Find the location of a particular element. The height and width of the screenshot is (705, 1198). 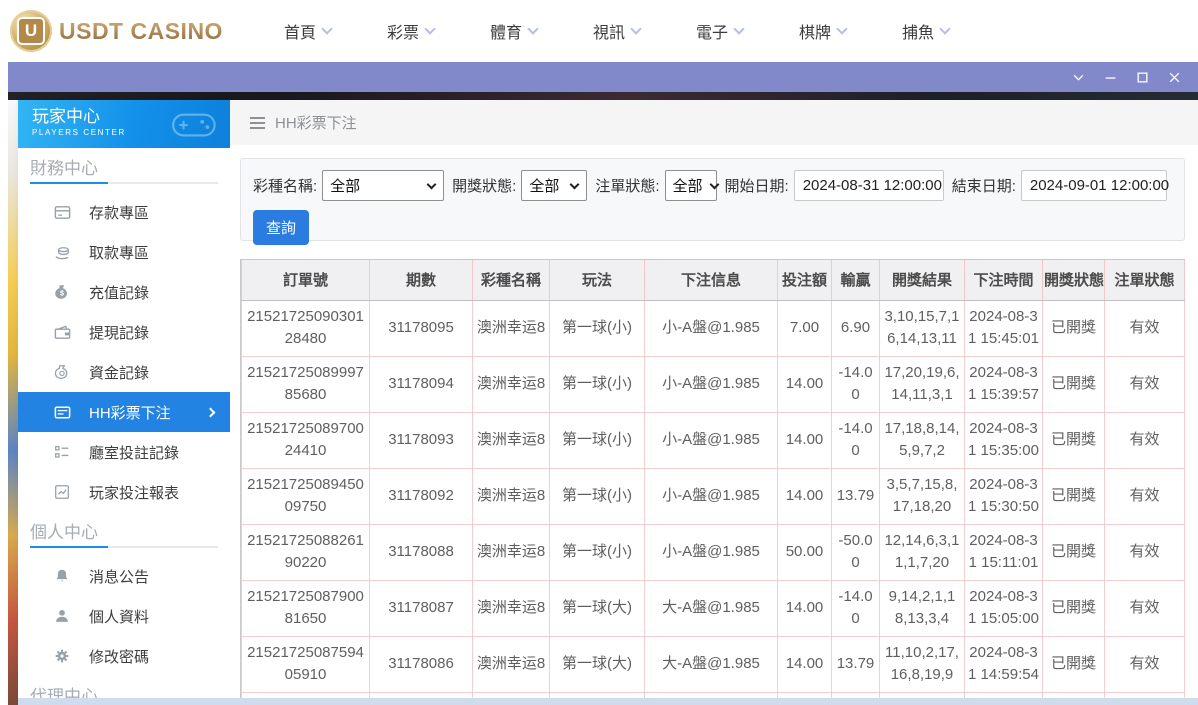

top-nav-bar: U USDT CASINO 首頁 彩票 體育 視訊 電子 棋牌 捕魚 is located at coordinates (599, 31).